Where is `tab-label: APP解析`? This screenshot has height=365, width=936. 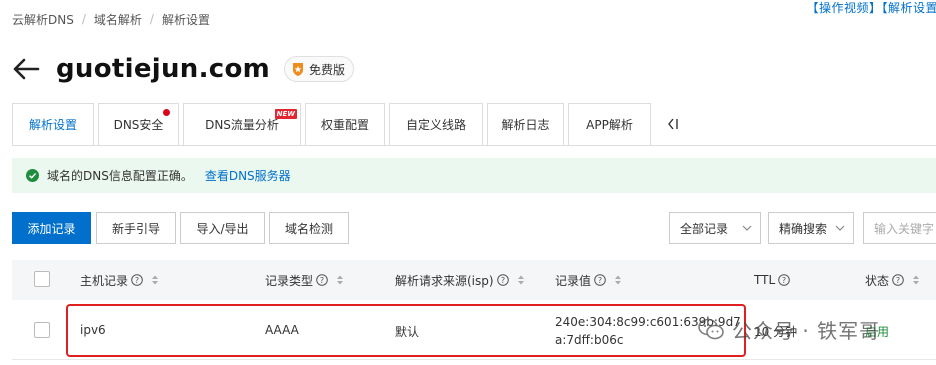 tab-label: APP解析 is located at coordinates (609, 125).